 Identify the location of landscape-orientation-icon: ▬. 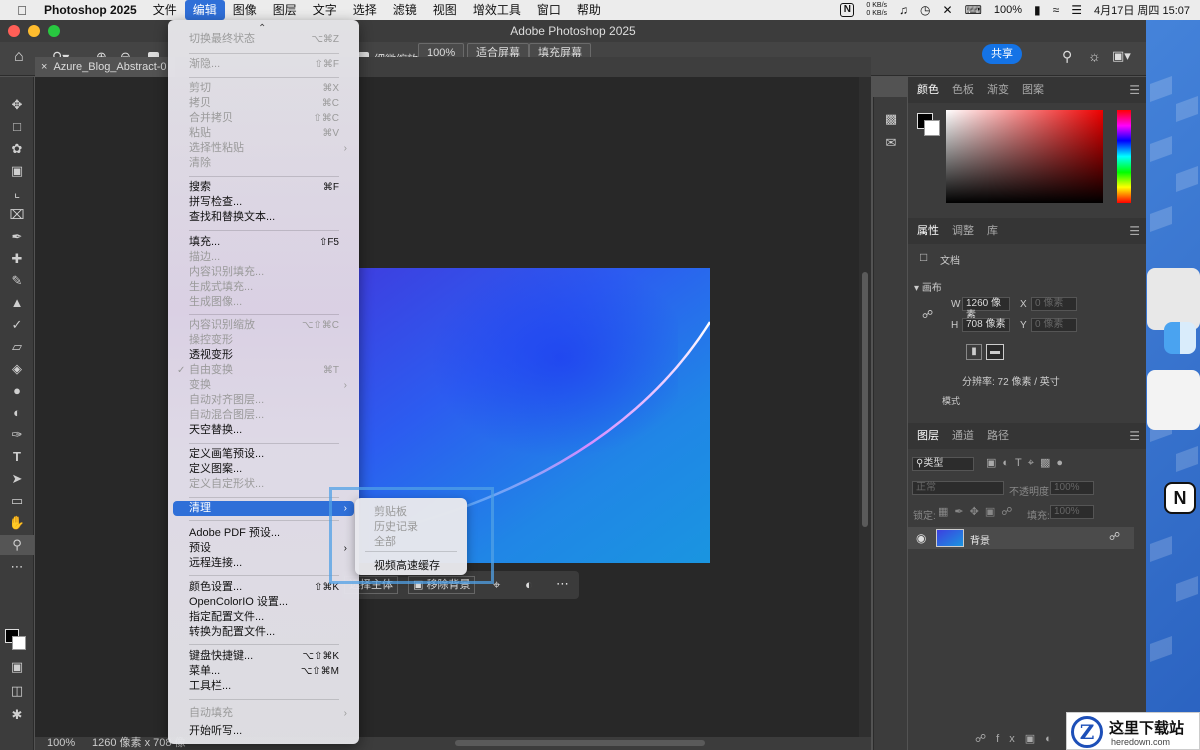
(995, 352).